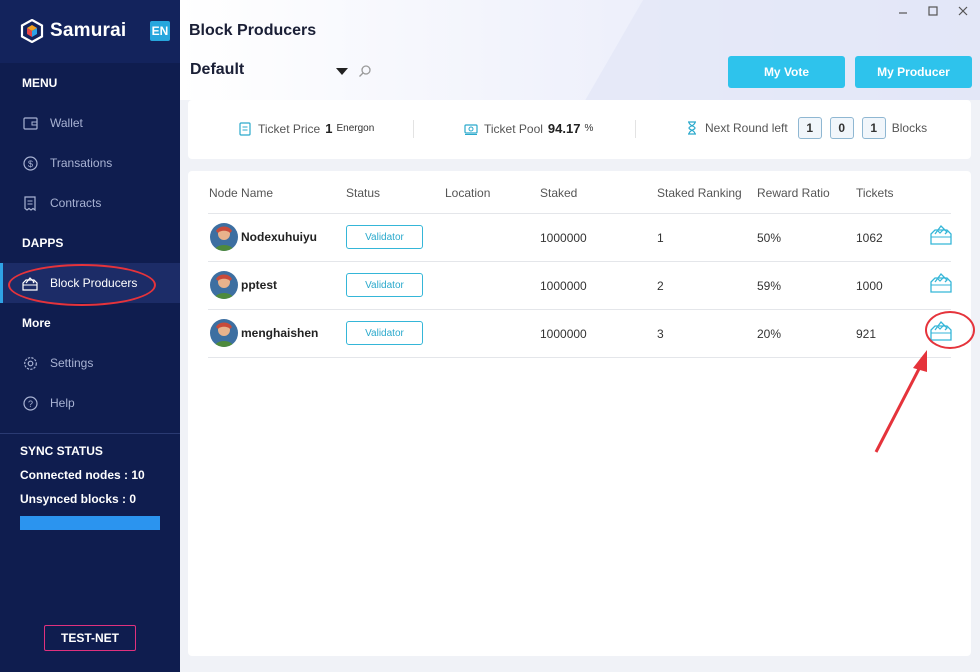 This screenshot has height=672, width=980. I want to click on ticket-pool-icon, so click(471, 129).